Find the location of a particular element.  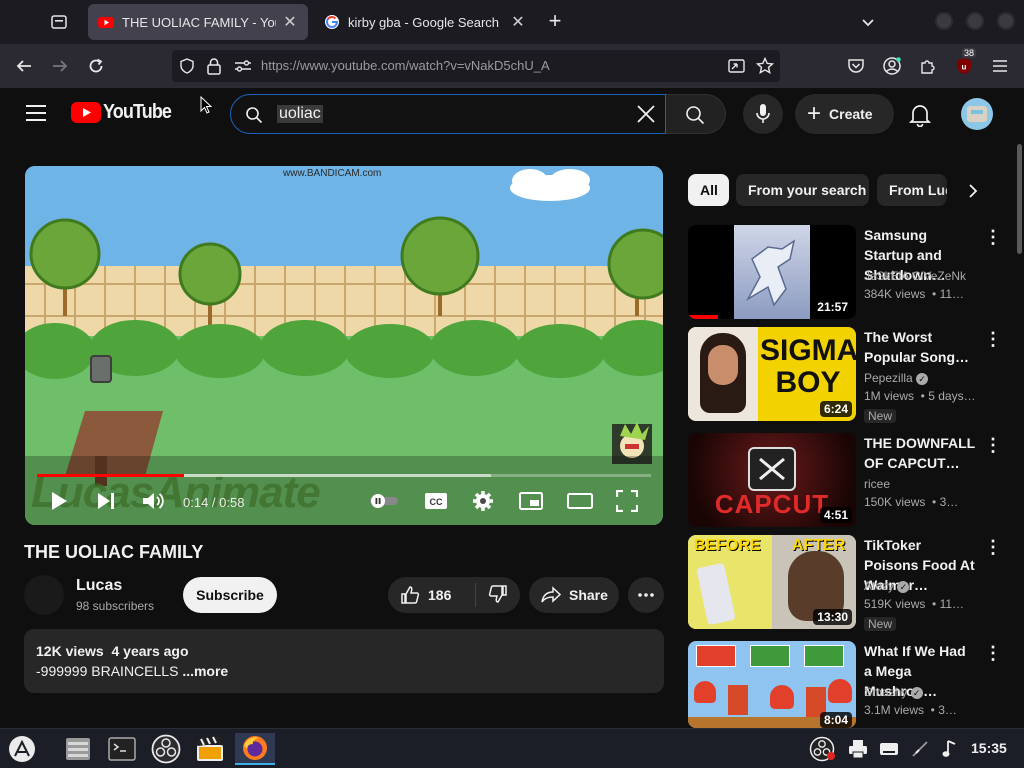

bookmark-star-icon is located at coordinates (765, 66).